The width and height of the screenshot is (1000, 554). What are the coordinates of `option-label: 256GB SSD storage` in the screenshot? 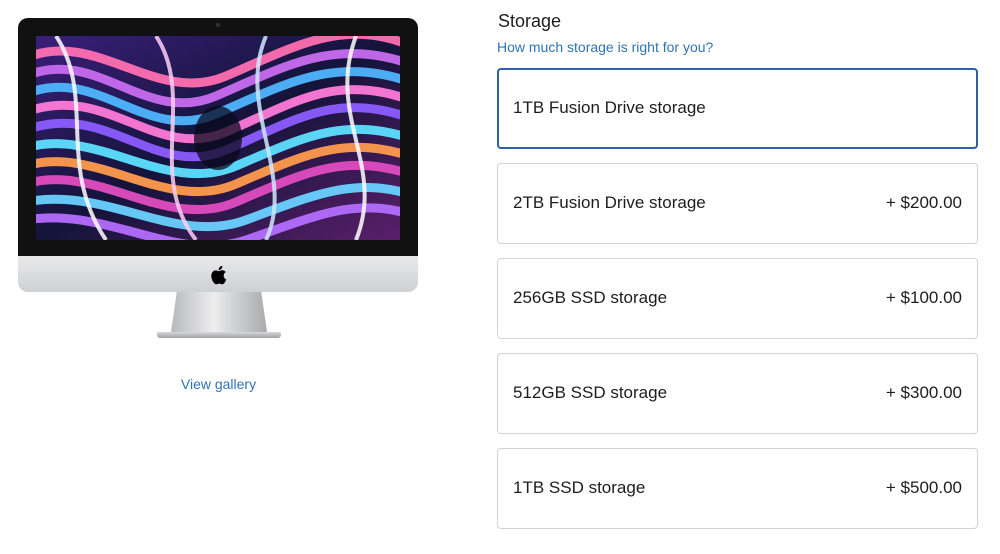 It's located at (590, 297).